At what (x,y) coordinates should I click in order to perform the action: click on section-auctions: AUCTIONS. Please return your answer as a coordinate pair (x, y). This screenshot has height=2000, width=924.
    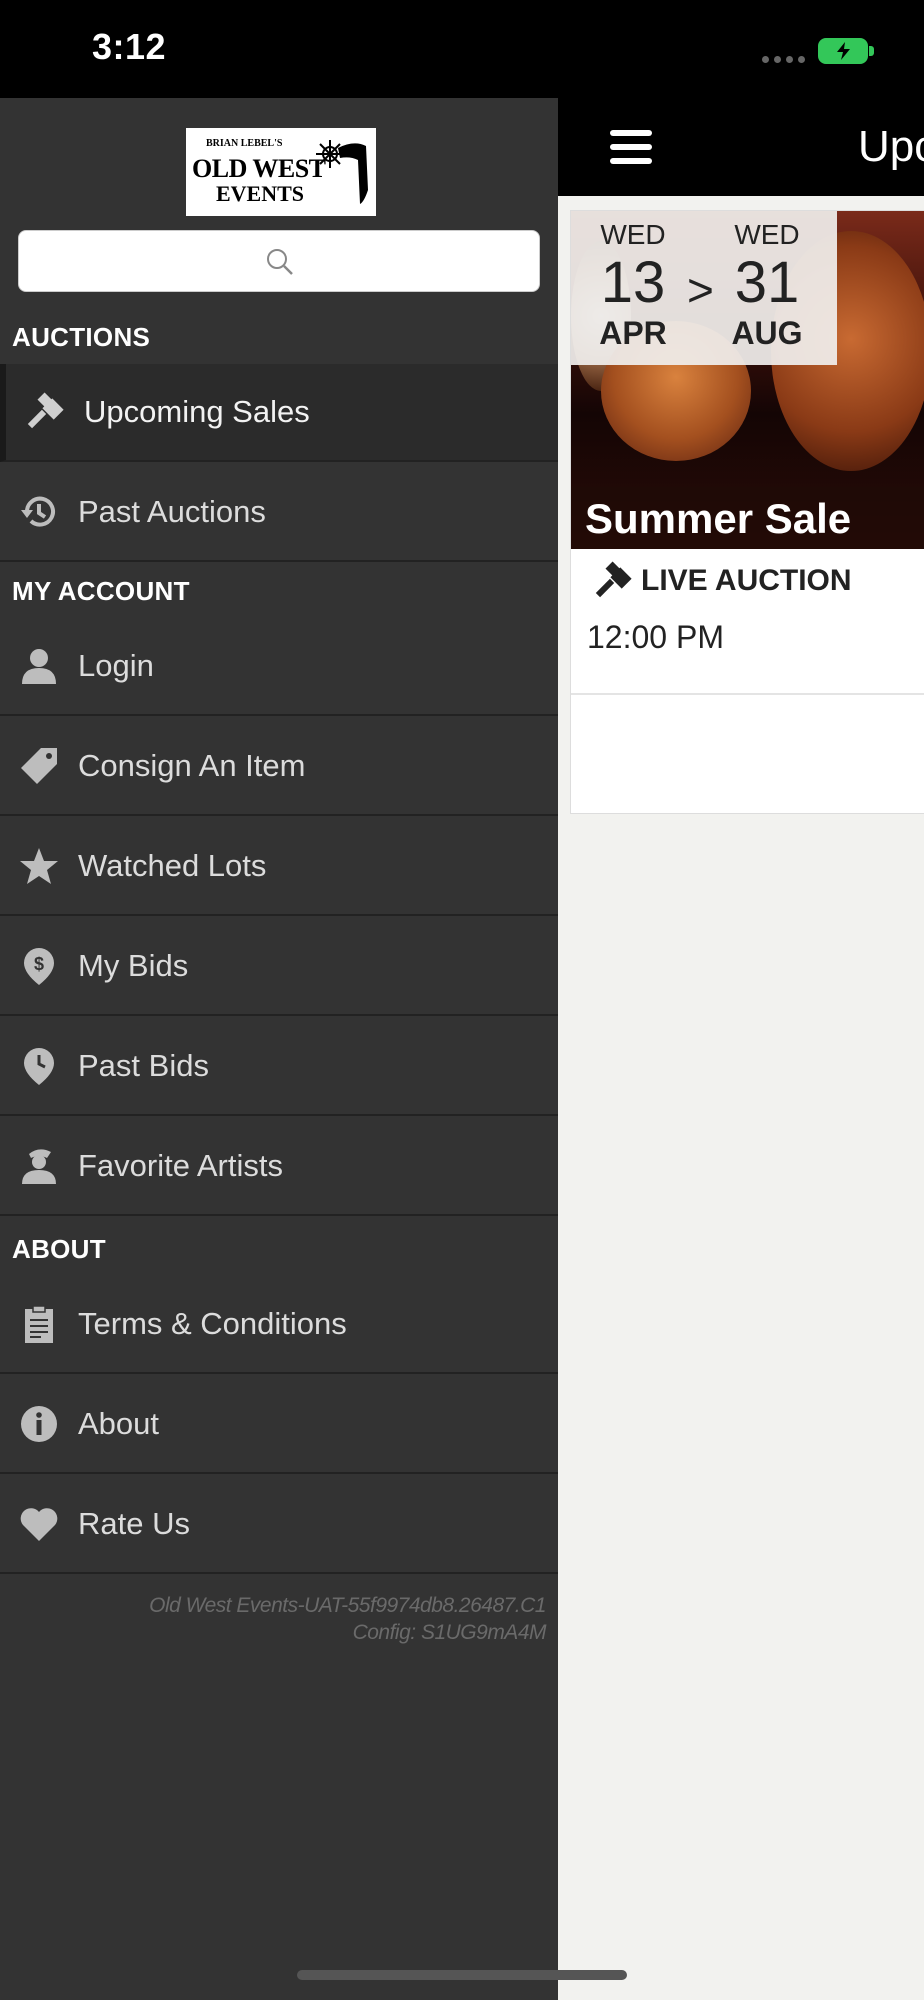
    Looking at the image, I should click on (81, 337).